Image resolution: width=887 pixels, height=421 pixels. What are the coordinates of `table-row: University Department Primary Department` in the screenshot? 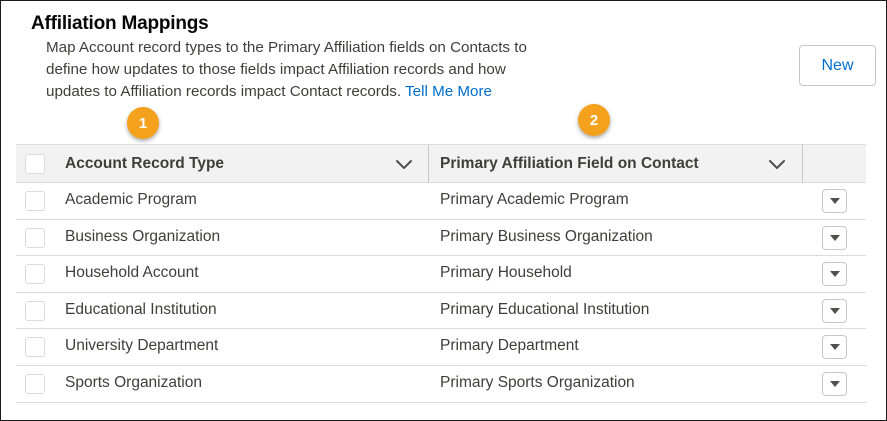 It's located at (441, 347).